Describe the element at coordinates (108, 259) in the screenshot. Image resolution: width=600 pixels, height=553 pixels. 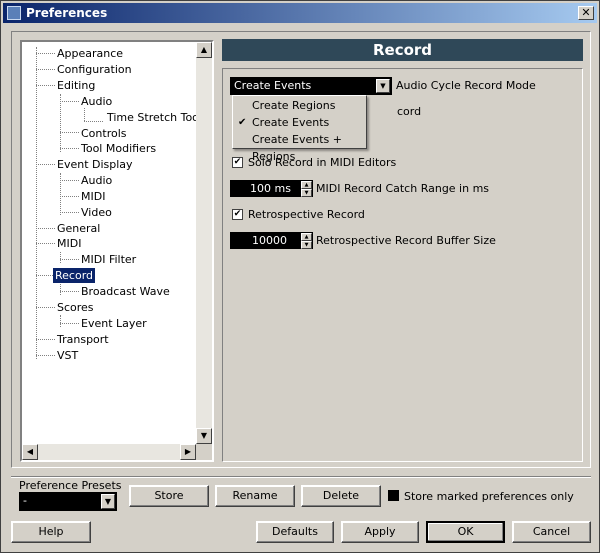
I see `tree-item-midi-filter: MIDI Filter` at that location.